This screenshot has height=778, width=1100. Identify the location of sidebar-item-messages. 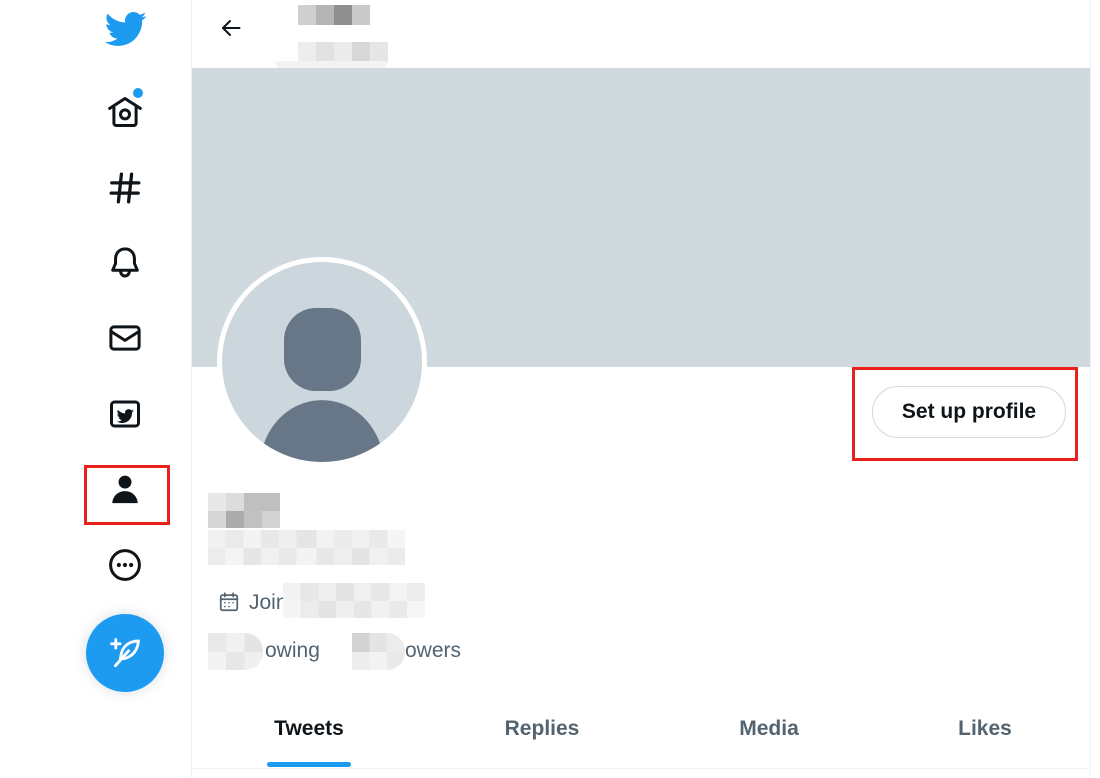
(125, 338).